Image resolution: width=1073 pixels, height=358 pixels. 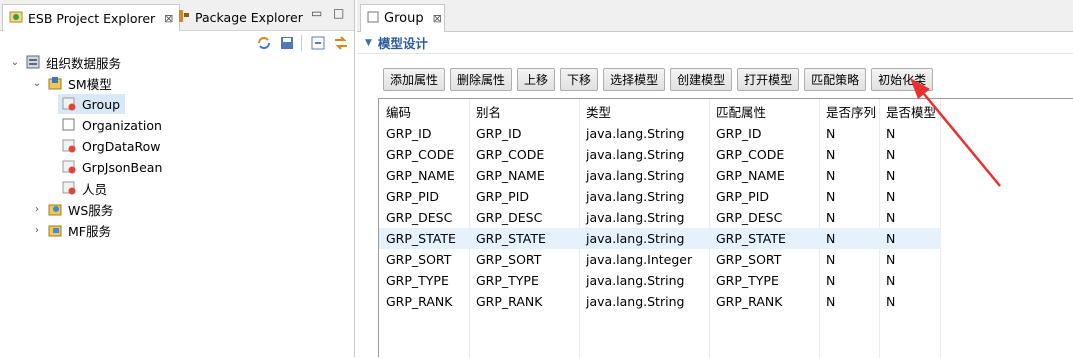 I want to click on collapse-all-icon, so click(x=318, y=43).